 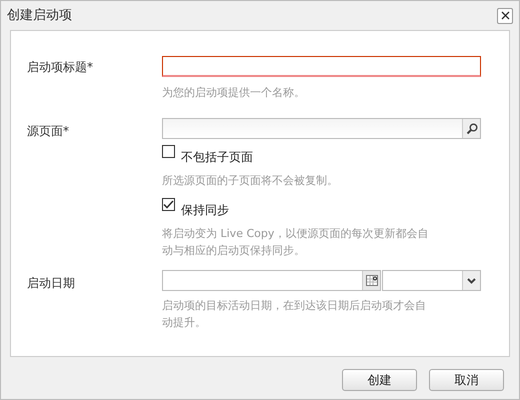 I want to click on search-field, so click(x=321, y=128).